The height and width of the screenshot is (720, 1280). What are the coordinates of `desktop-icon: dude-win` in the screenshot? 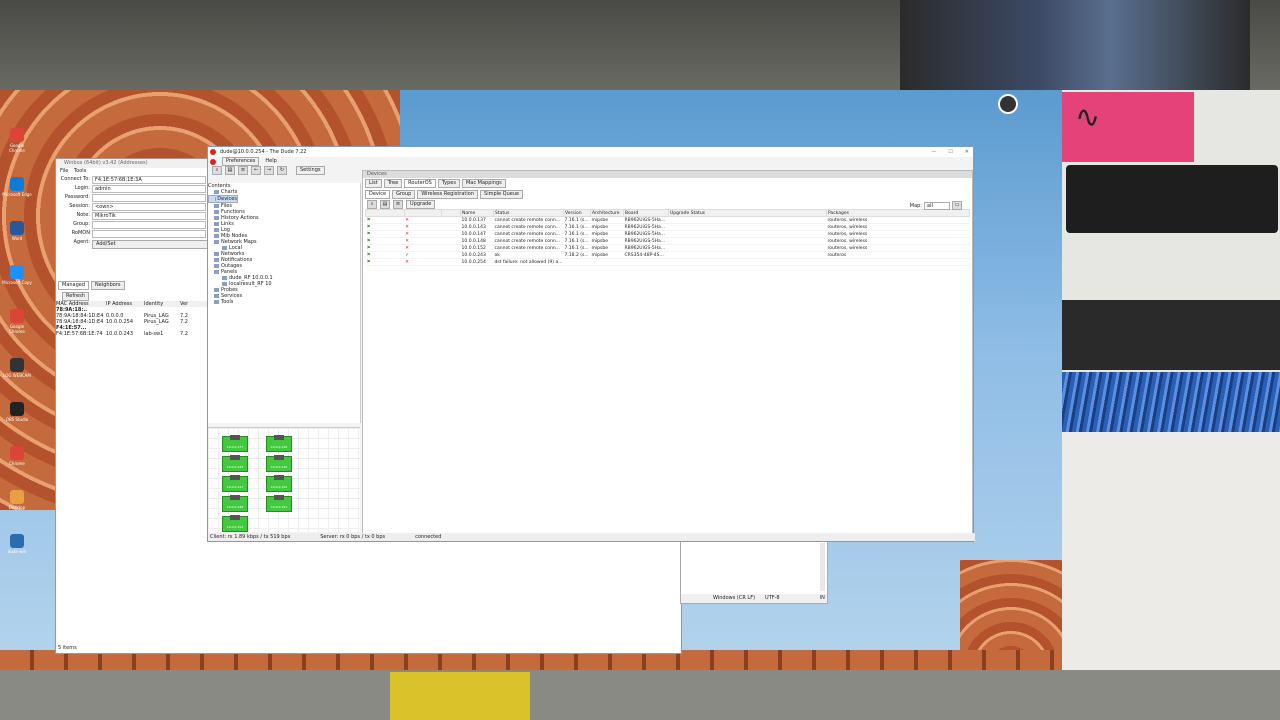 It's located at (17, 544).